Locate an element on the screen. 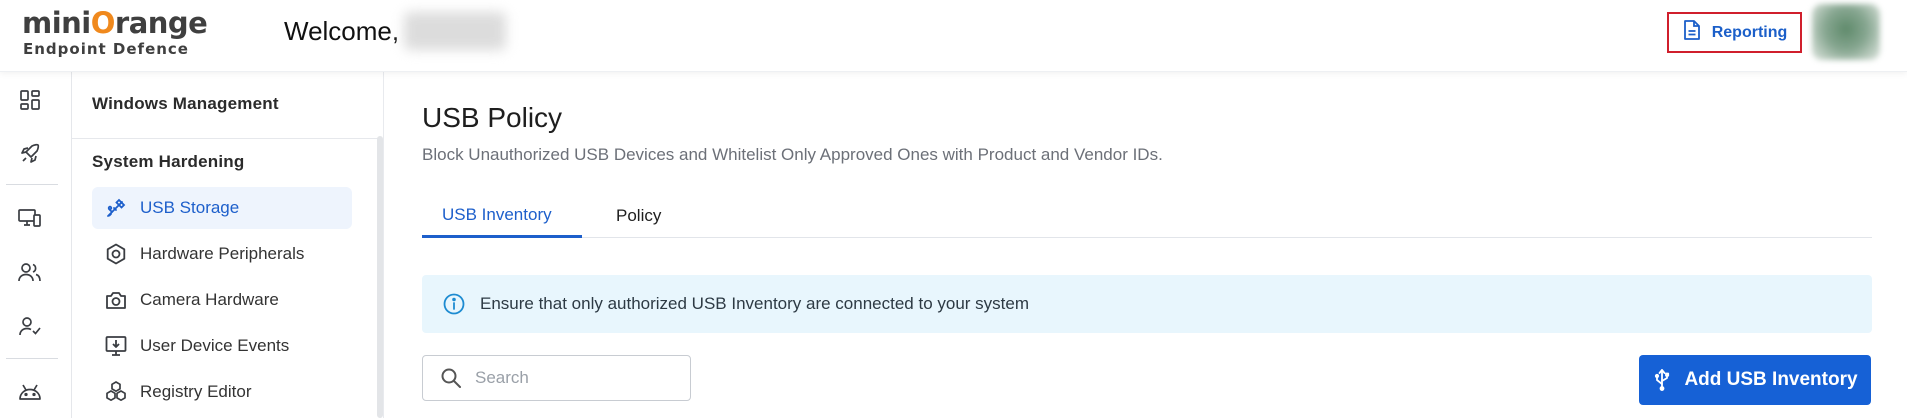 This screenshot has width=1907, height=418. subnav-item-registry-editor: Registry Editor is located at coordinates (222, 392).